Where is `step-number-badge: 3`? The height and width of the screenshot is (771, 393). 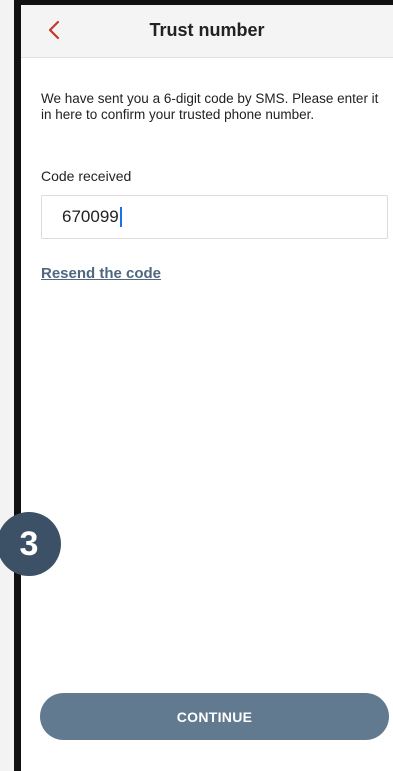
step-number-badge: 3 is located at coordinates (30, 544).